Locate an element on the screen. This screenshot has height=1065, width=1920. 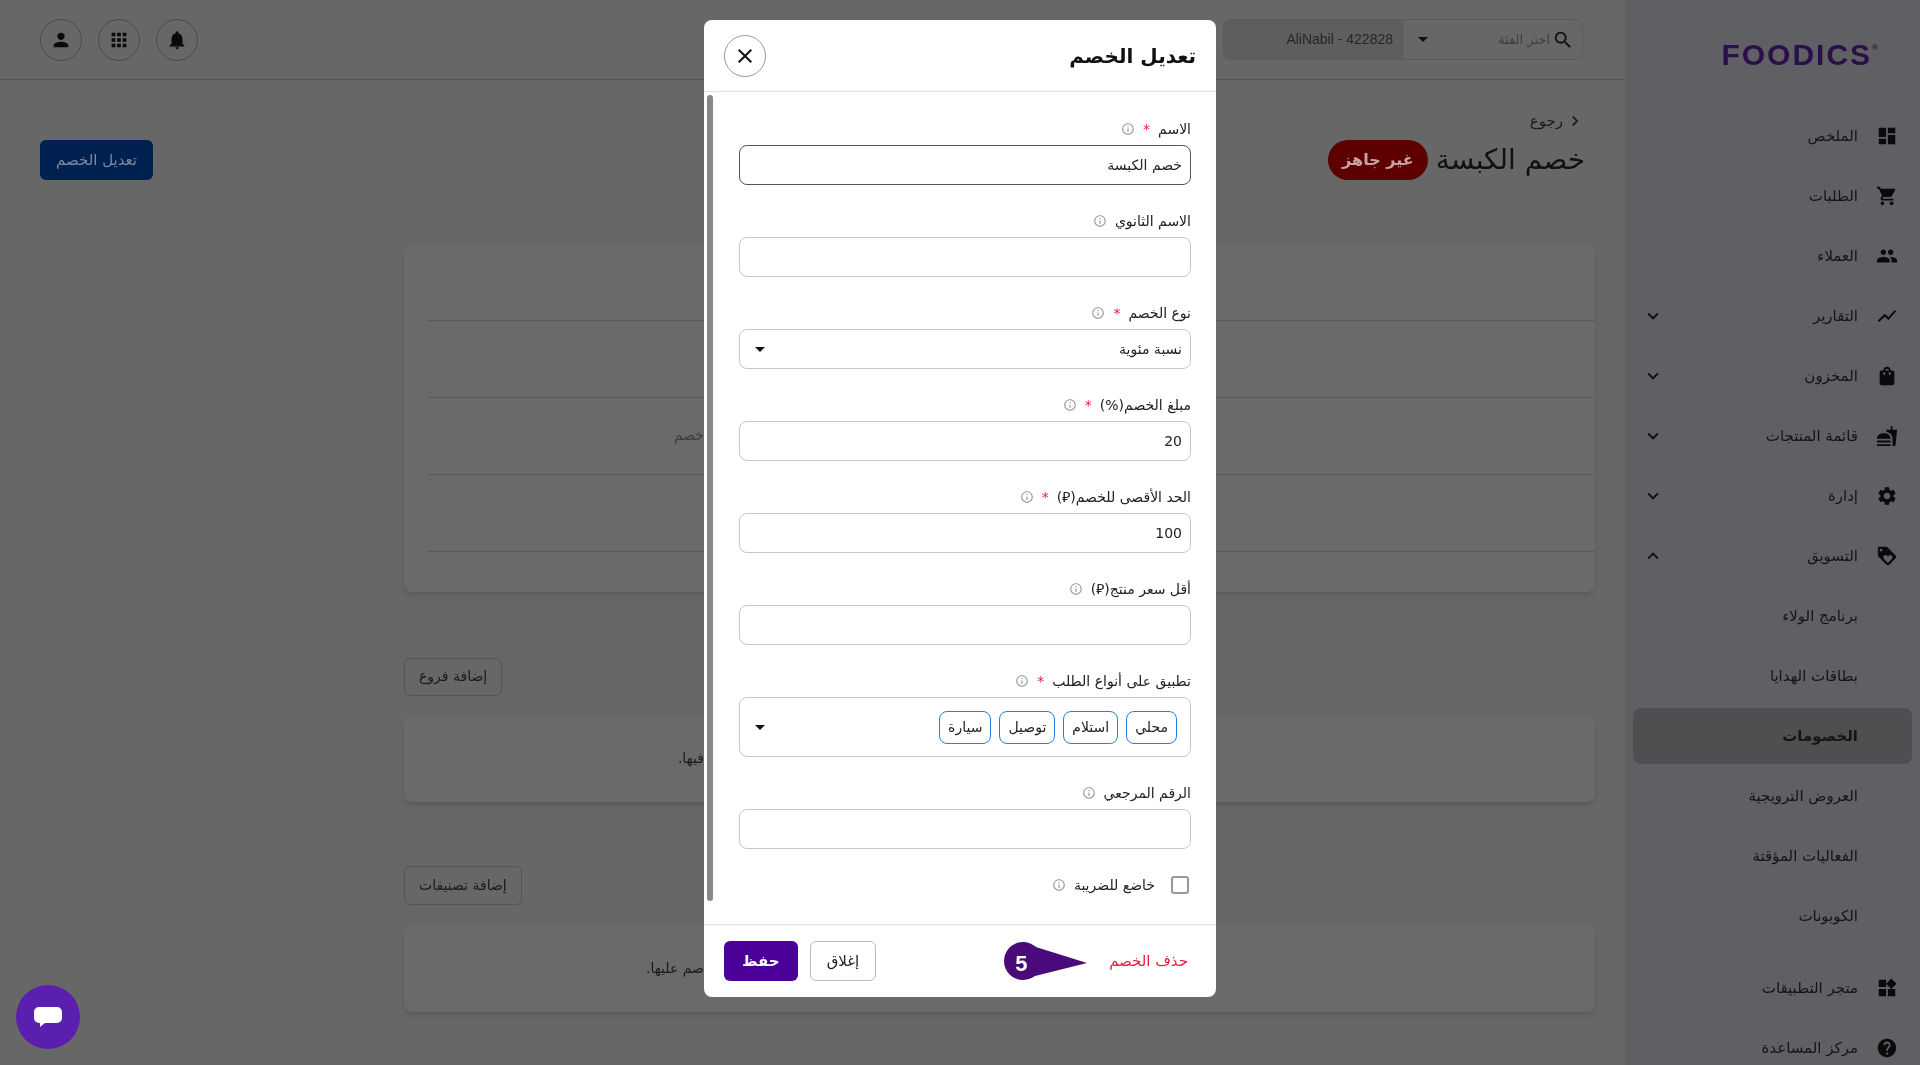
sidebar-item: مركز المساعدة is located at coordinates (1772, 1041).